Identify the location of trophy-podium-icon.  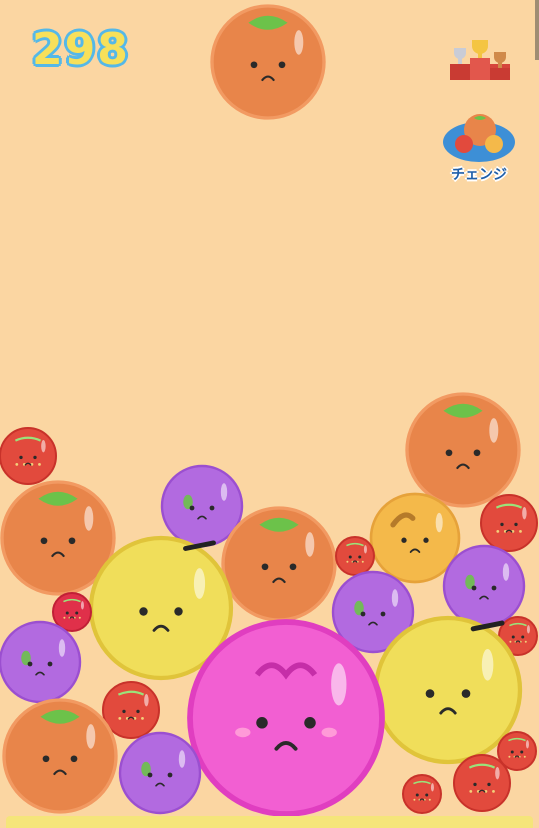
(480, 60).